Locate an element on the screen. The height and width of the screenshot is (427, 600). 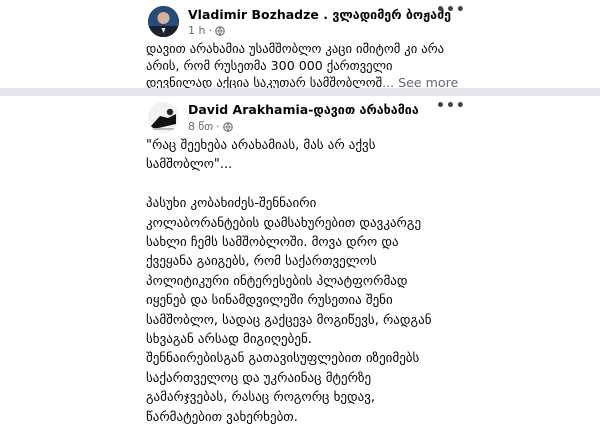
post-text-line: სხვაგან არსად მიგიღებენ. is located at coordinates (229, 340).